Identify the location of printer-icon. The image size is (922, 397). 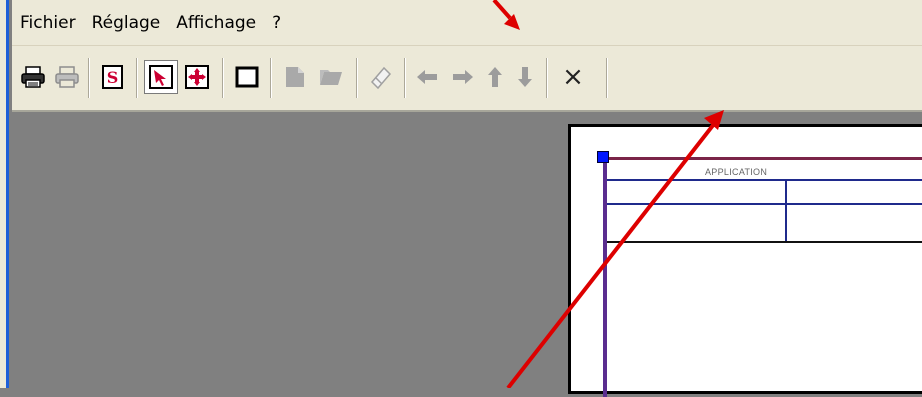
(33, 77).